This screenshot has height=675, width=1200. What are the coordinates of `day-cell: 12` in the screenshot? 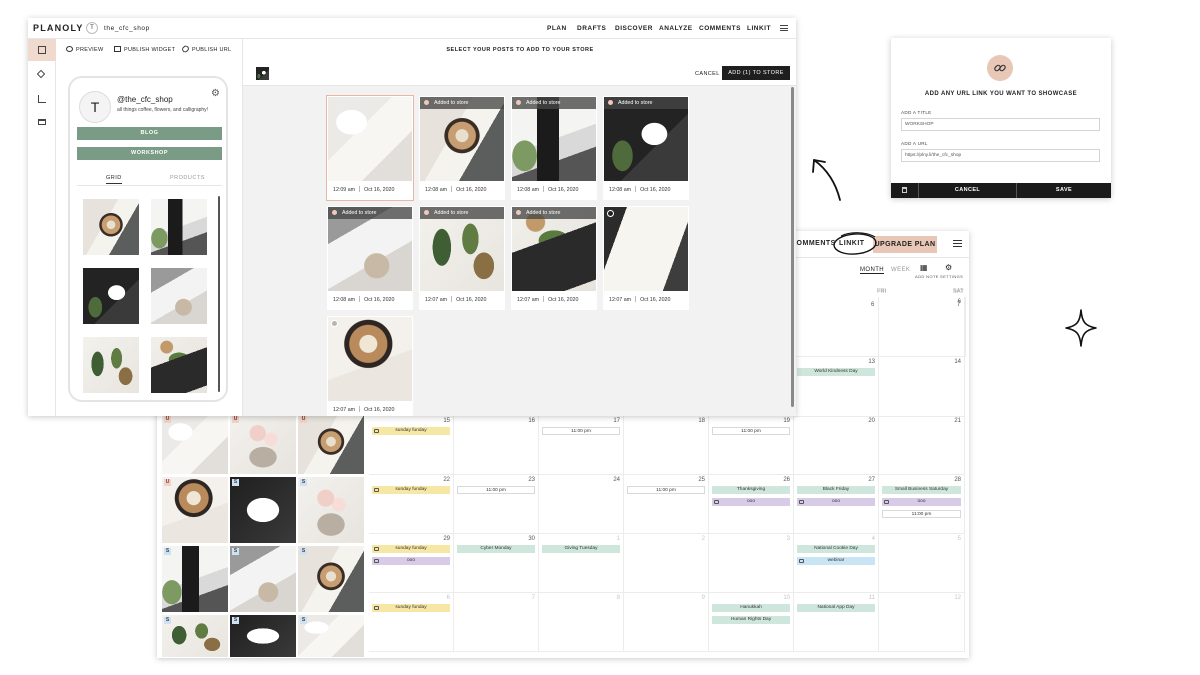 It's located at (922, 622).